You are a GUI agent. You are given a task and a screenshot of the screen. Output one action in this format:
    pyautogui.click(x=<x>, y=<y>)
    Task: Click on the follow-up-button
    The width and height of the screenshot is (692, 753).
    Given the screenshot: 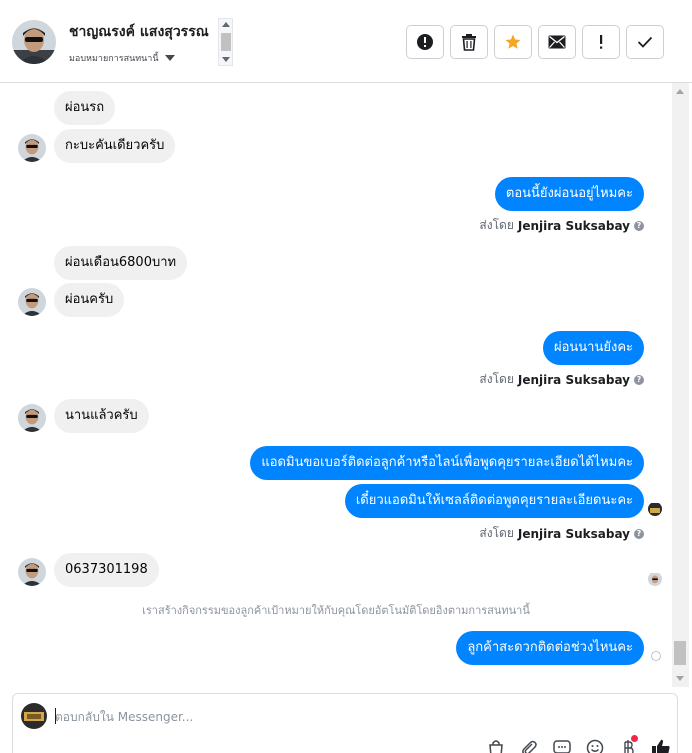 What is the action you would take?
    pyautogui.click(x=601, y=42)
    